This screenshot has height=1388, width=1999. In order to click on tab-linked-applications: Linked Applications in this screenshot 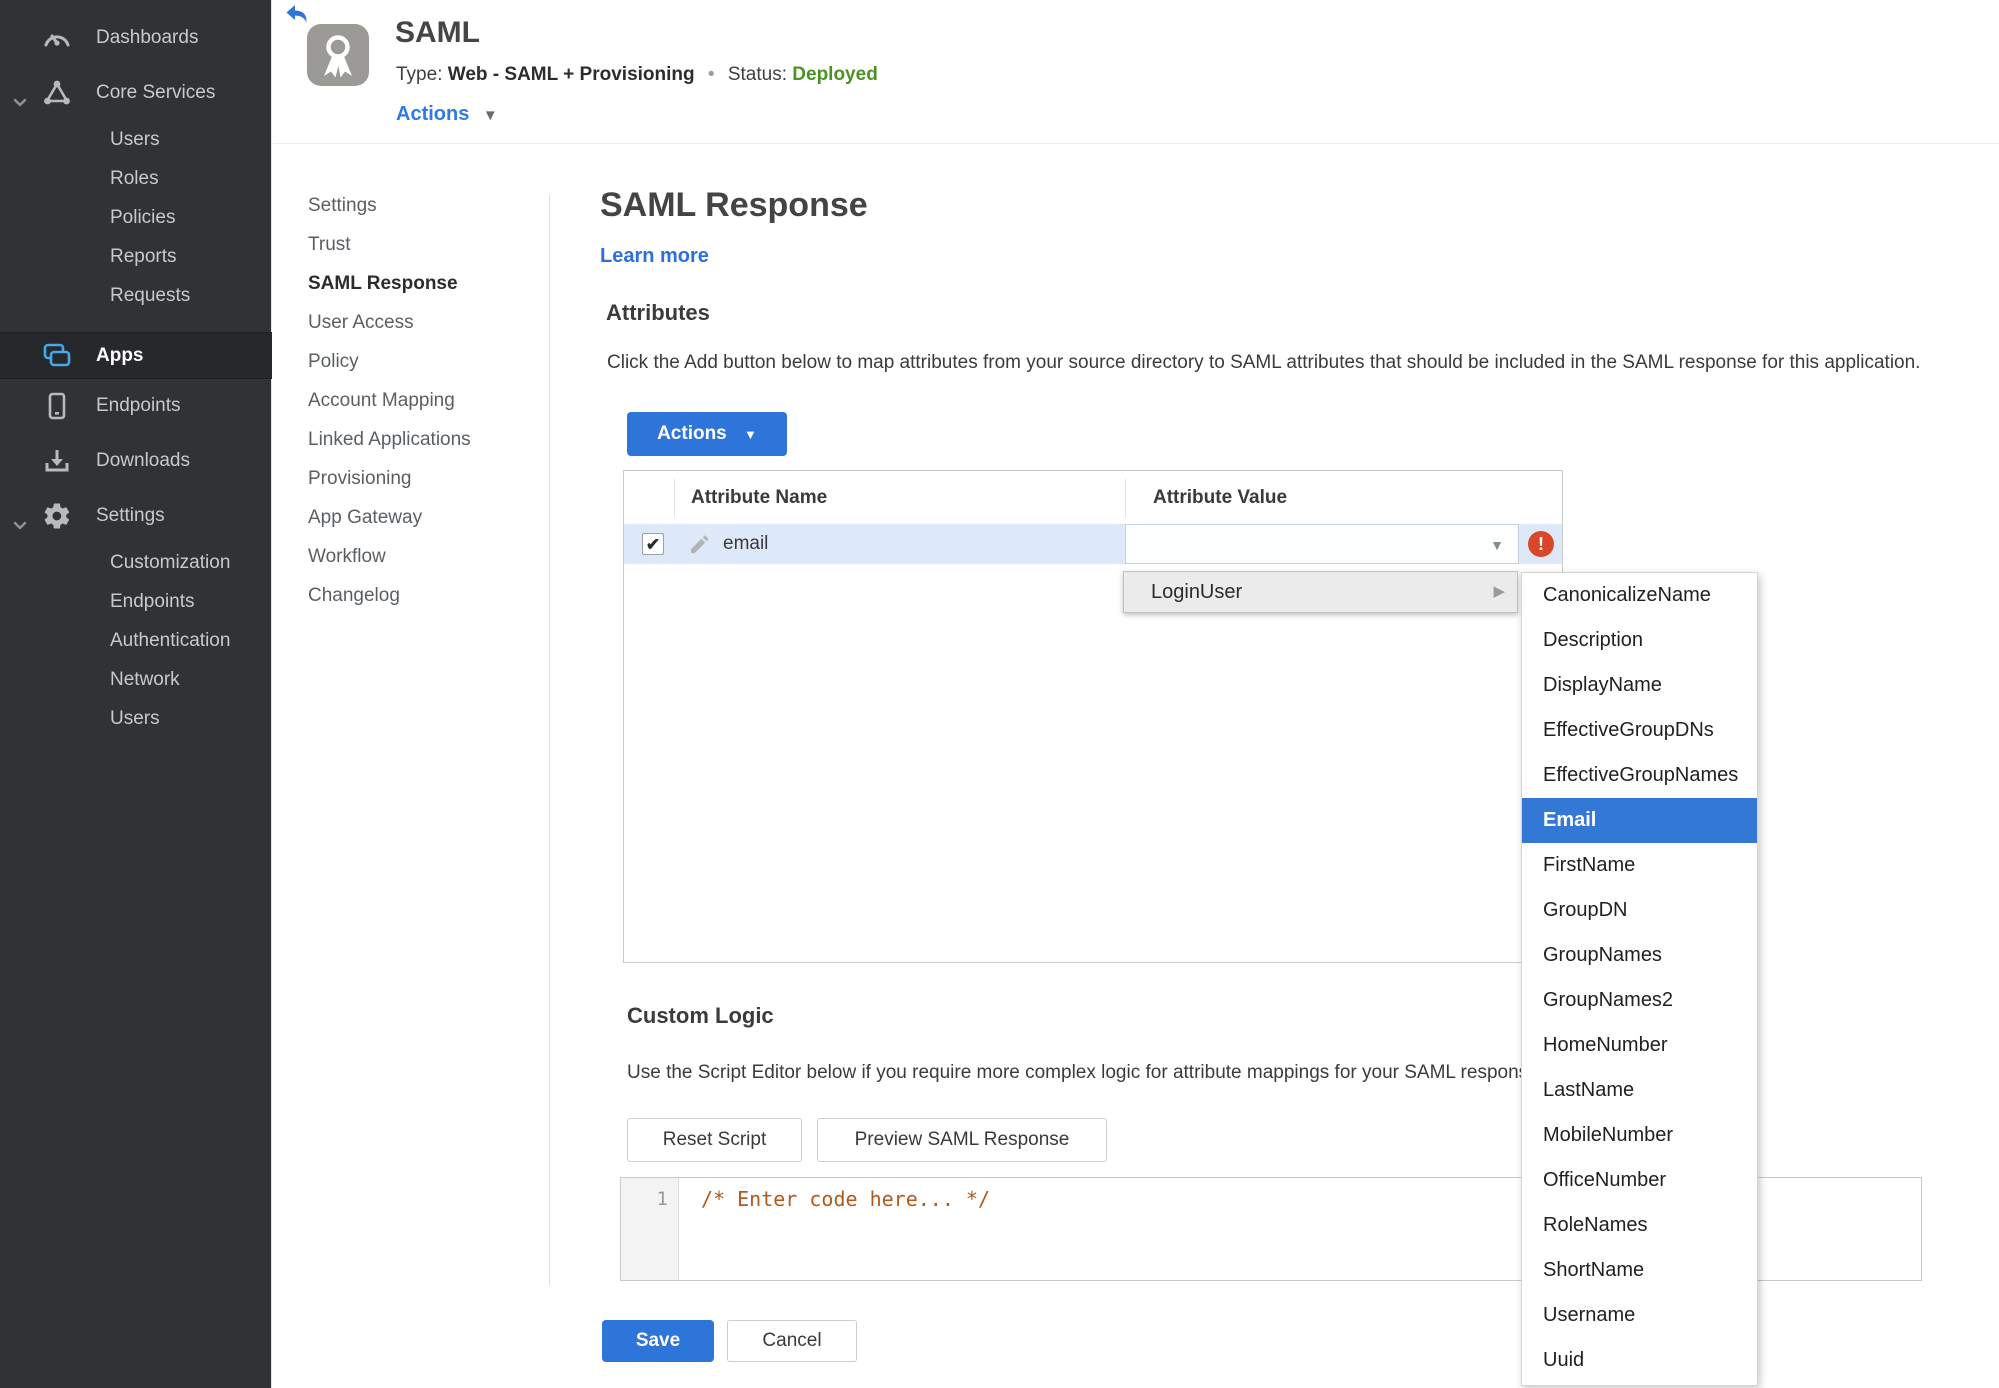, I will do `click(418, 440)`.